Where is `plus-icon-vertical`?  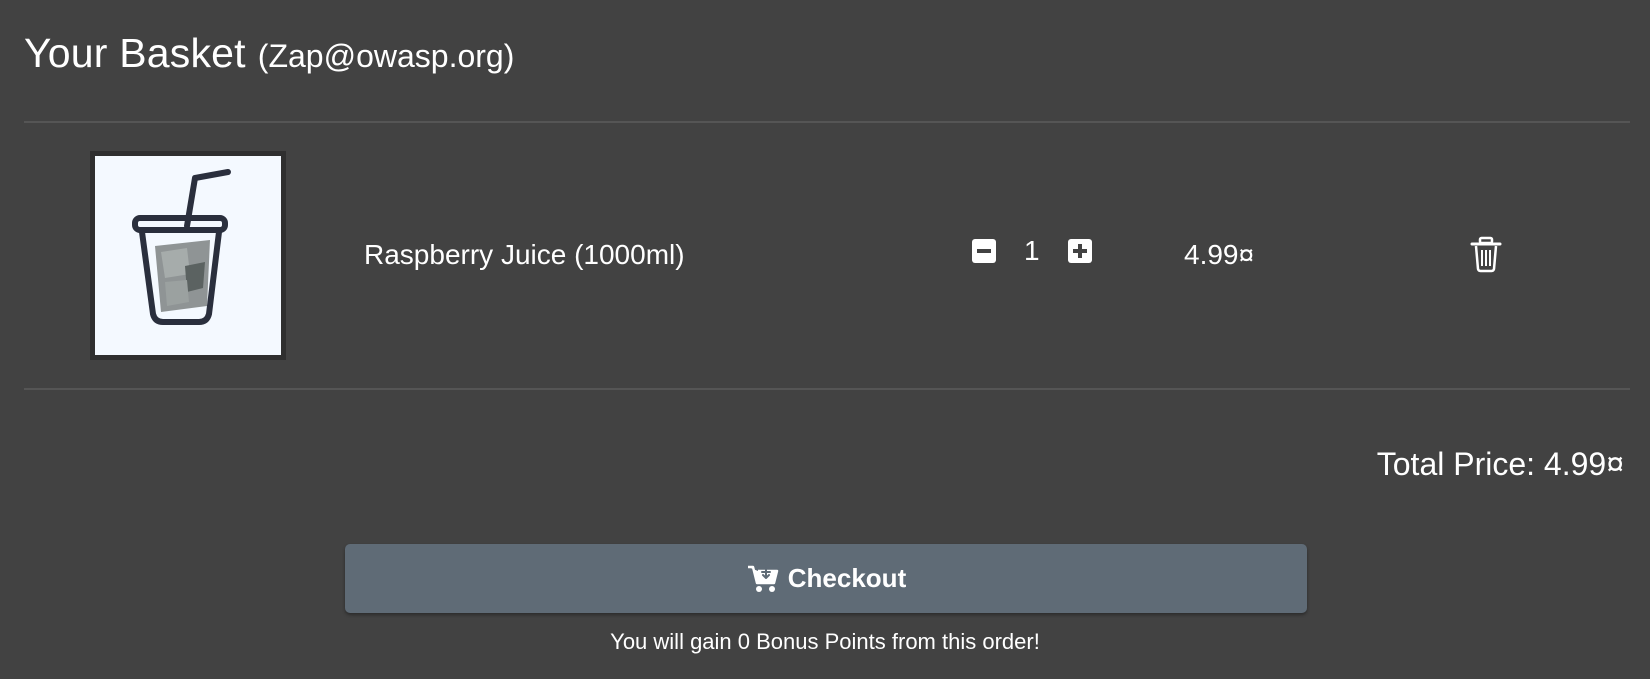
plus-icon-vertical is located at coordinates (1079, 251).